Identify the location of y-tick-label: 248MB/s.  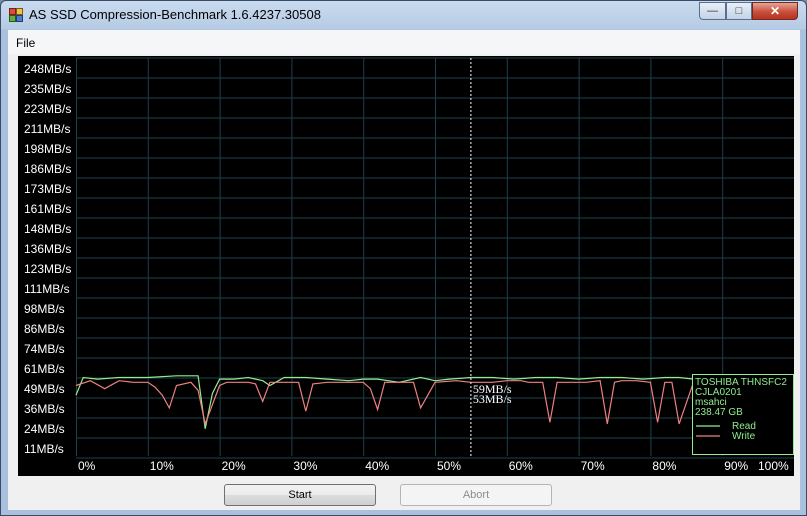
(47, 69).